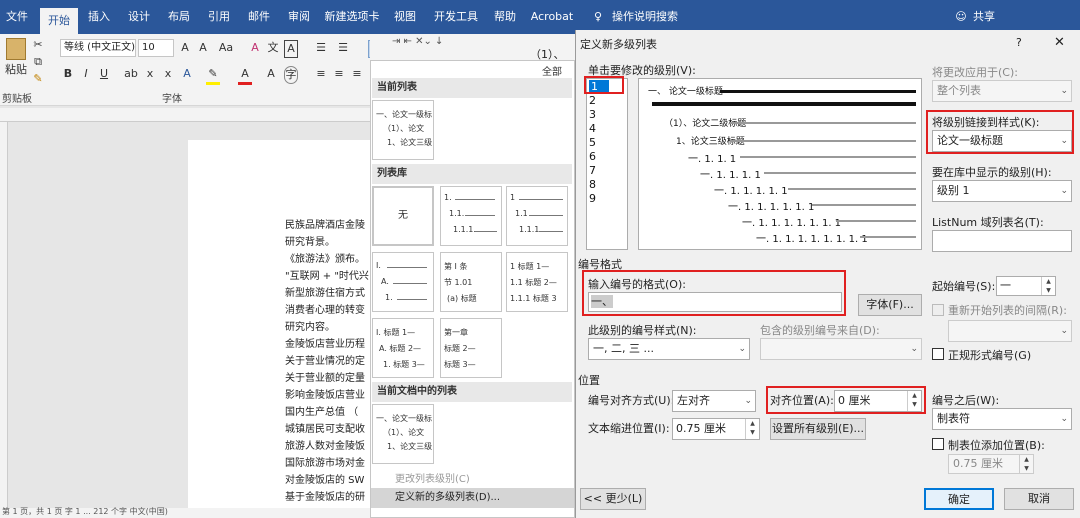 This screenshot has width=1080, height=518. Describe the element at coordinates (255, 48) in the screenshot. I see `clear-format-icon: A` at that location.